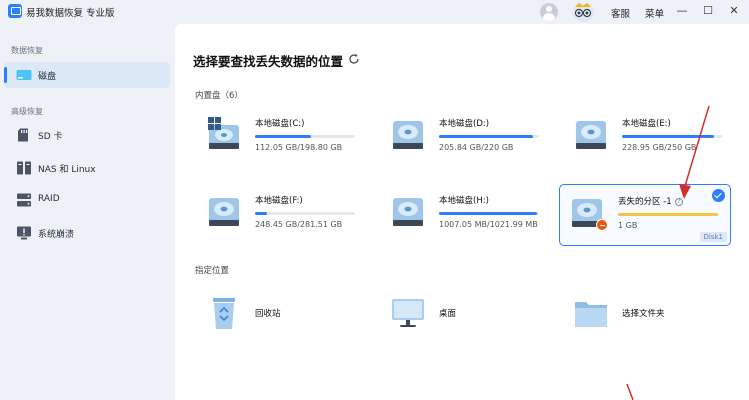 Image resolution: width=749 pixels, height=400 pixels. Describe the element at coordinates (279, 201) in the screenshot. I see `disk-name: 本地磁盘(F:)` at that location.